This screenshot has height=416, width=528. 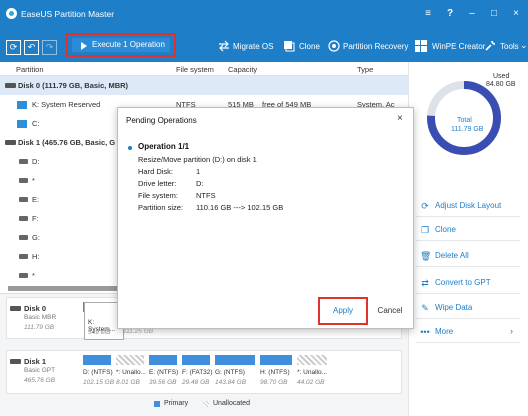 What do you see at coordinates (161, 120) in the screenshot?
I see `dialog-title: Pending Operations` at bounding box center [161, 120].